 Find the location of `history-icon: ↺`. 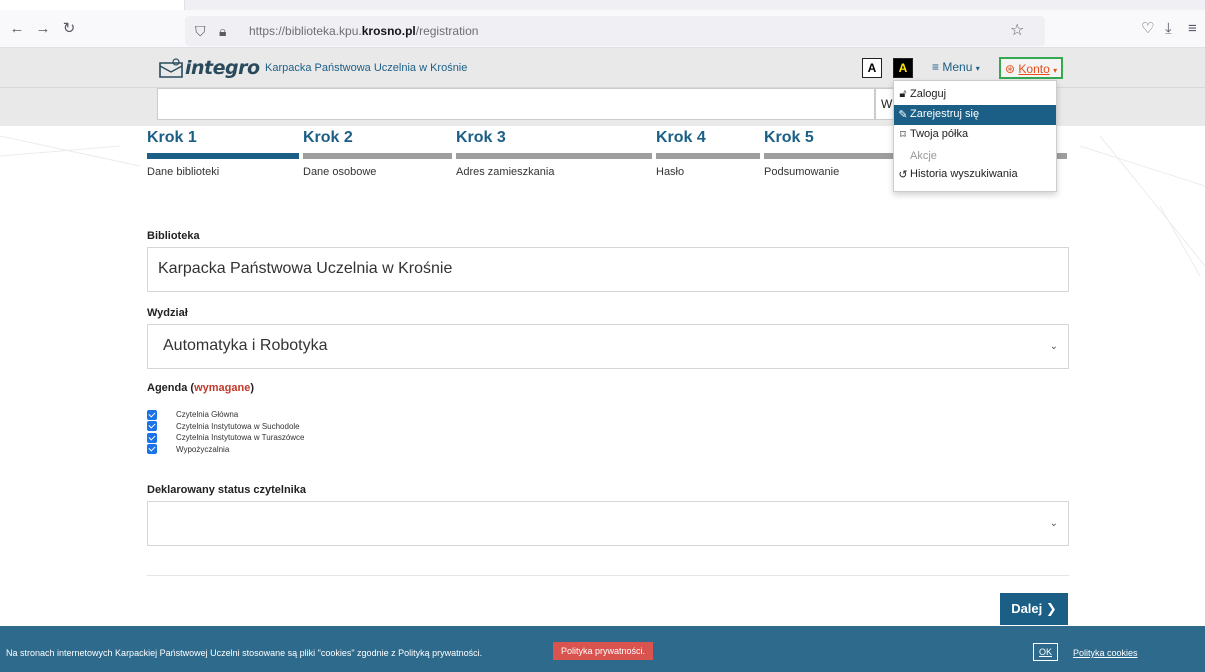

history-icon: ↺ is located at coordinates (903, 175).